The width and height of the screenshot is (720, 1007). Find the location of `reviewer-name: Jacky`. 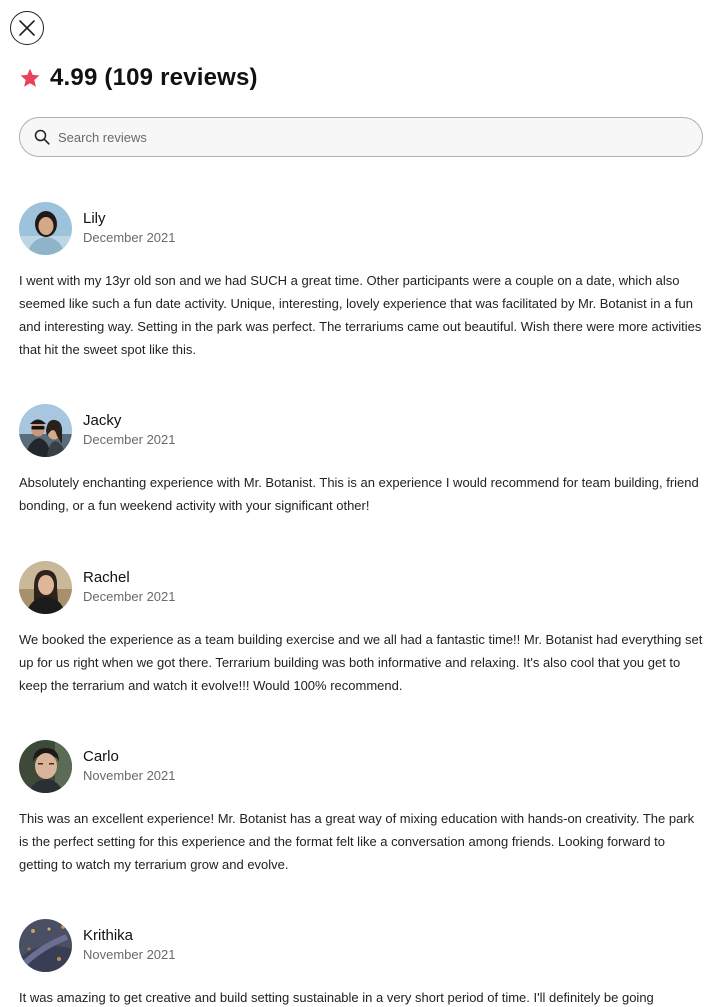

reviewer-name: Jacky is located at coordinates (102, 420).